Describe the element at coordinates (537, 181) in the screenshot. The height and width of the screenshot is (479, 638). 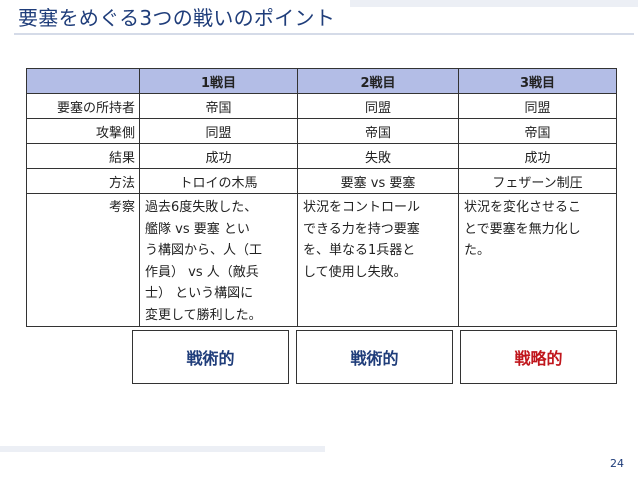
I see `table-cell: フェザーン制圧` at that location.